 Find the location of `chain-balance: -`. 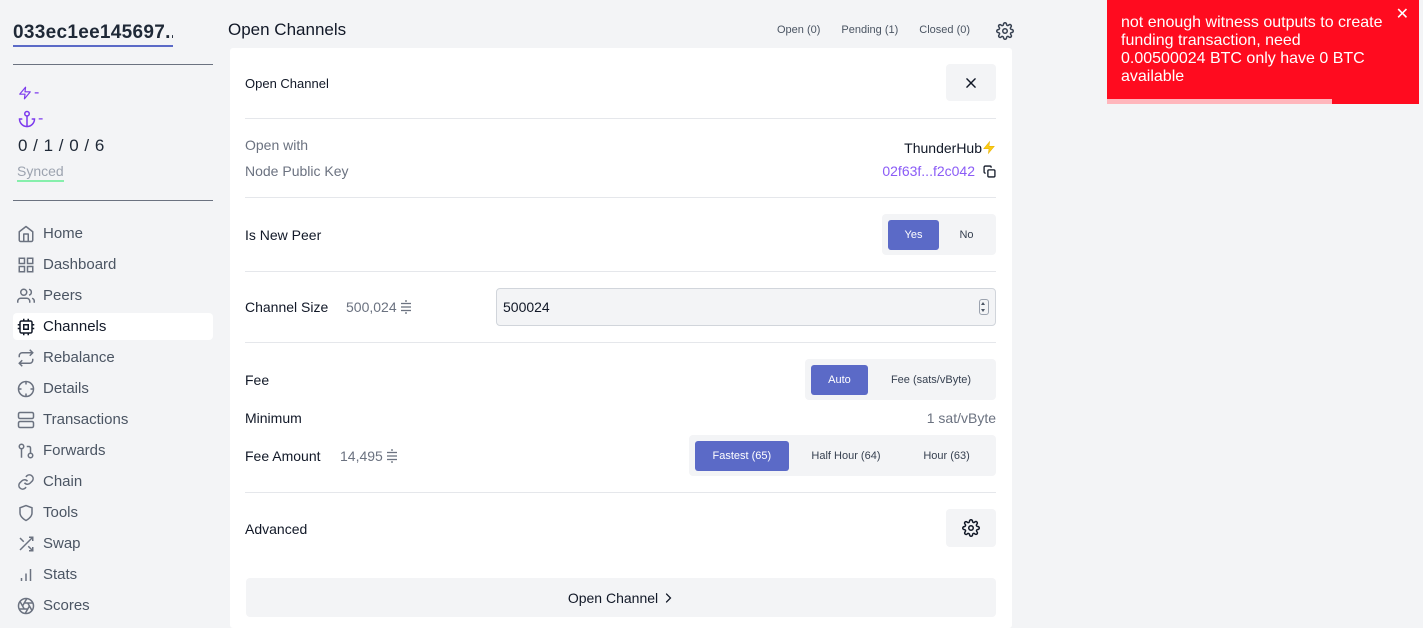

chain-balance: - is located at coordinates (30, 119).